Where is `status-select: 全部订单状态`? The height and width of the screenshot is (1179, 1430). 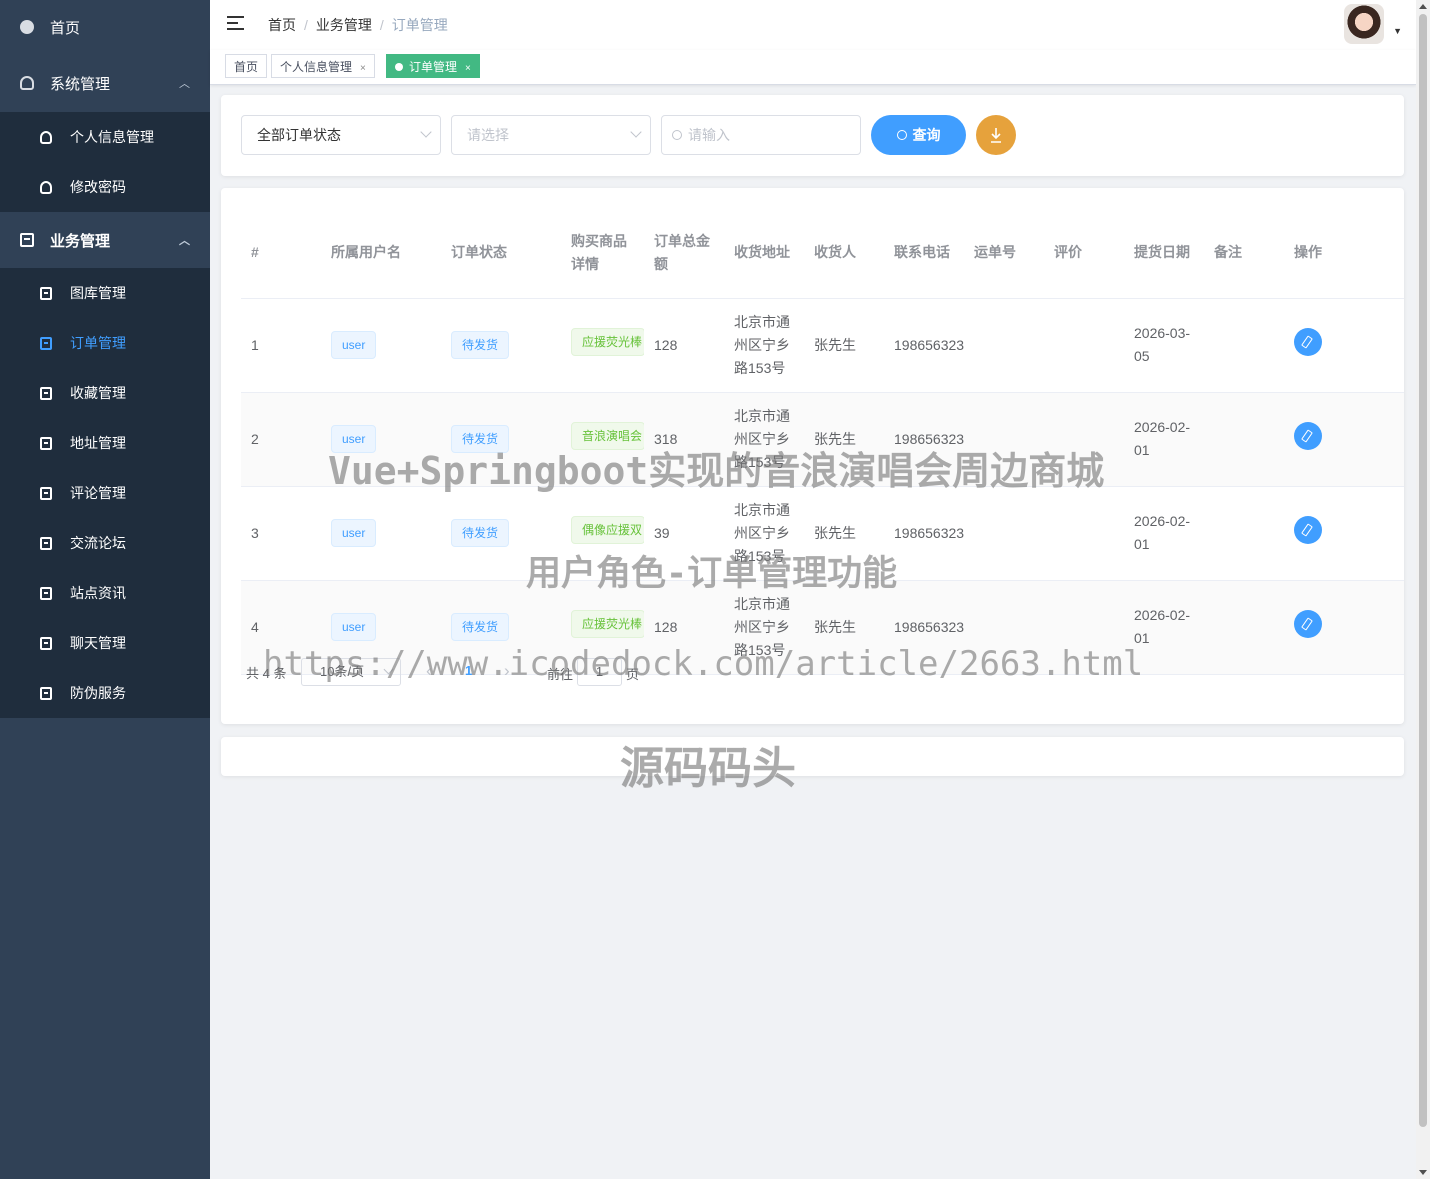 status-select: 全部订单状态 is located at coordinates (341, 135).